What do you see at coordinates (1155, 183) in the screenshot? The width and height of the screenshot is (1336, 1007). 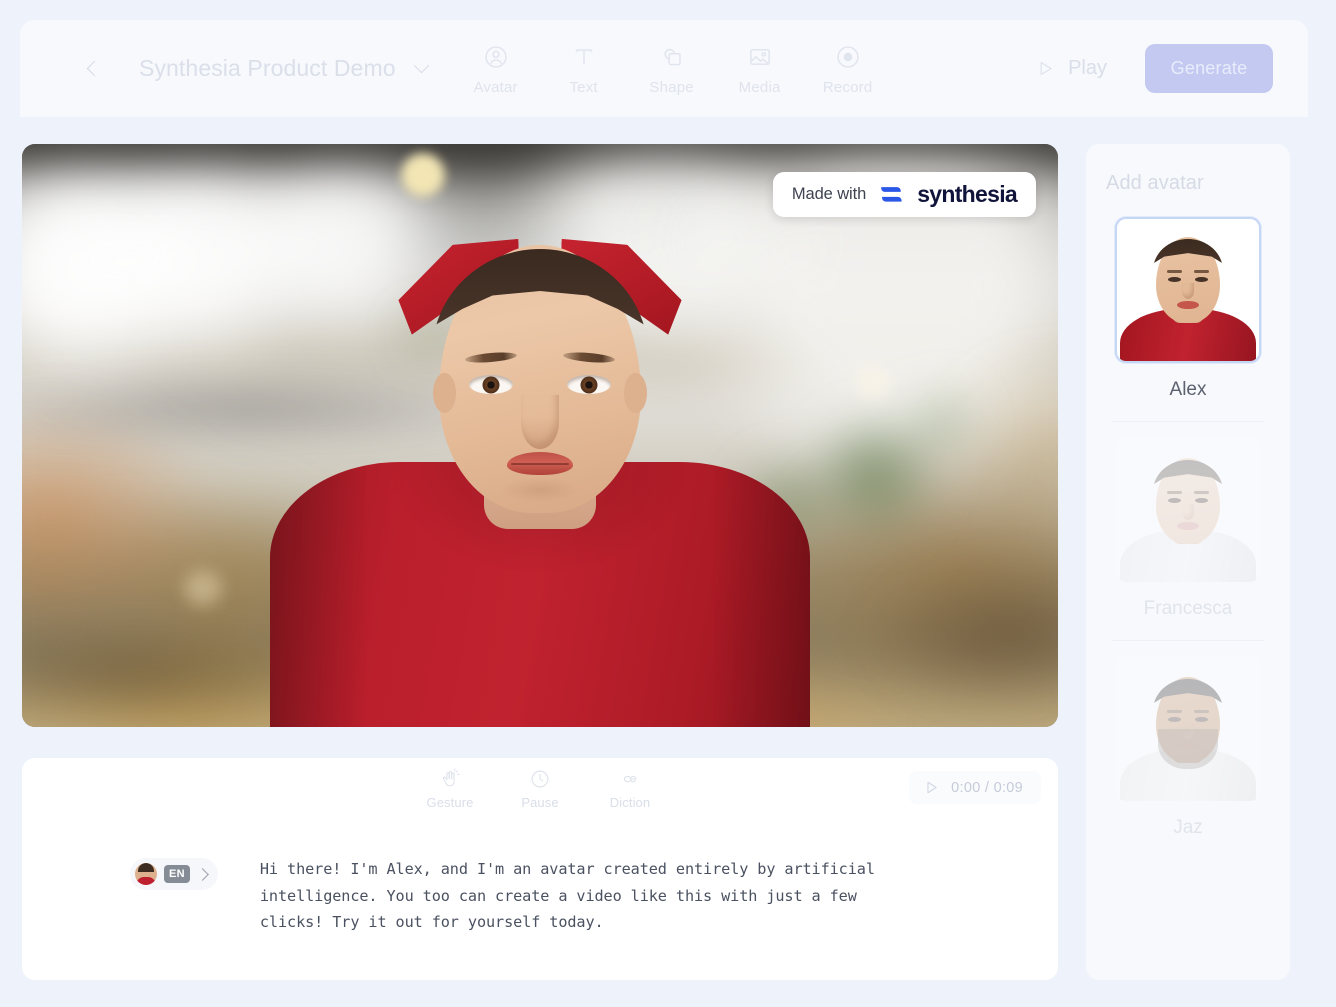 I see `sidebar-title: Add avatar` at bounding box center [1155, 183].